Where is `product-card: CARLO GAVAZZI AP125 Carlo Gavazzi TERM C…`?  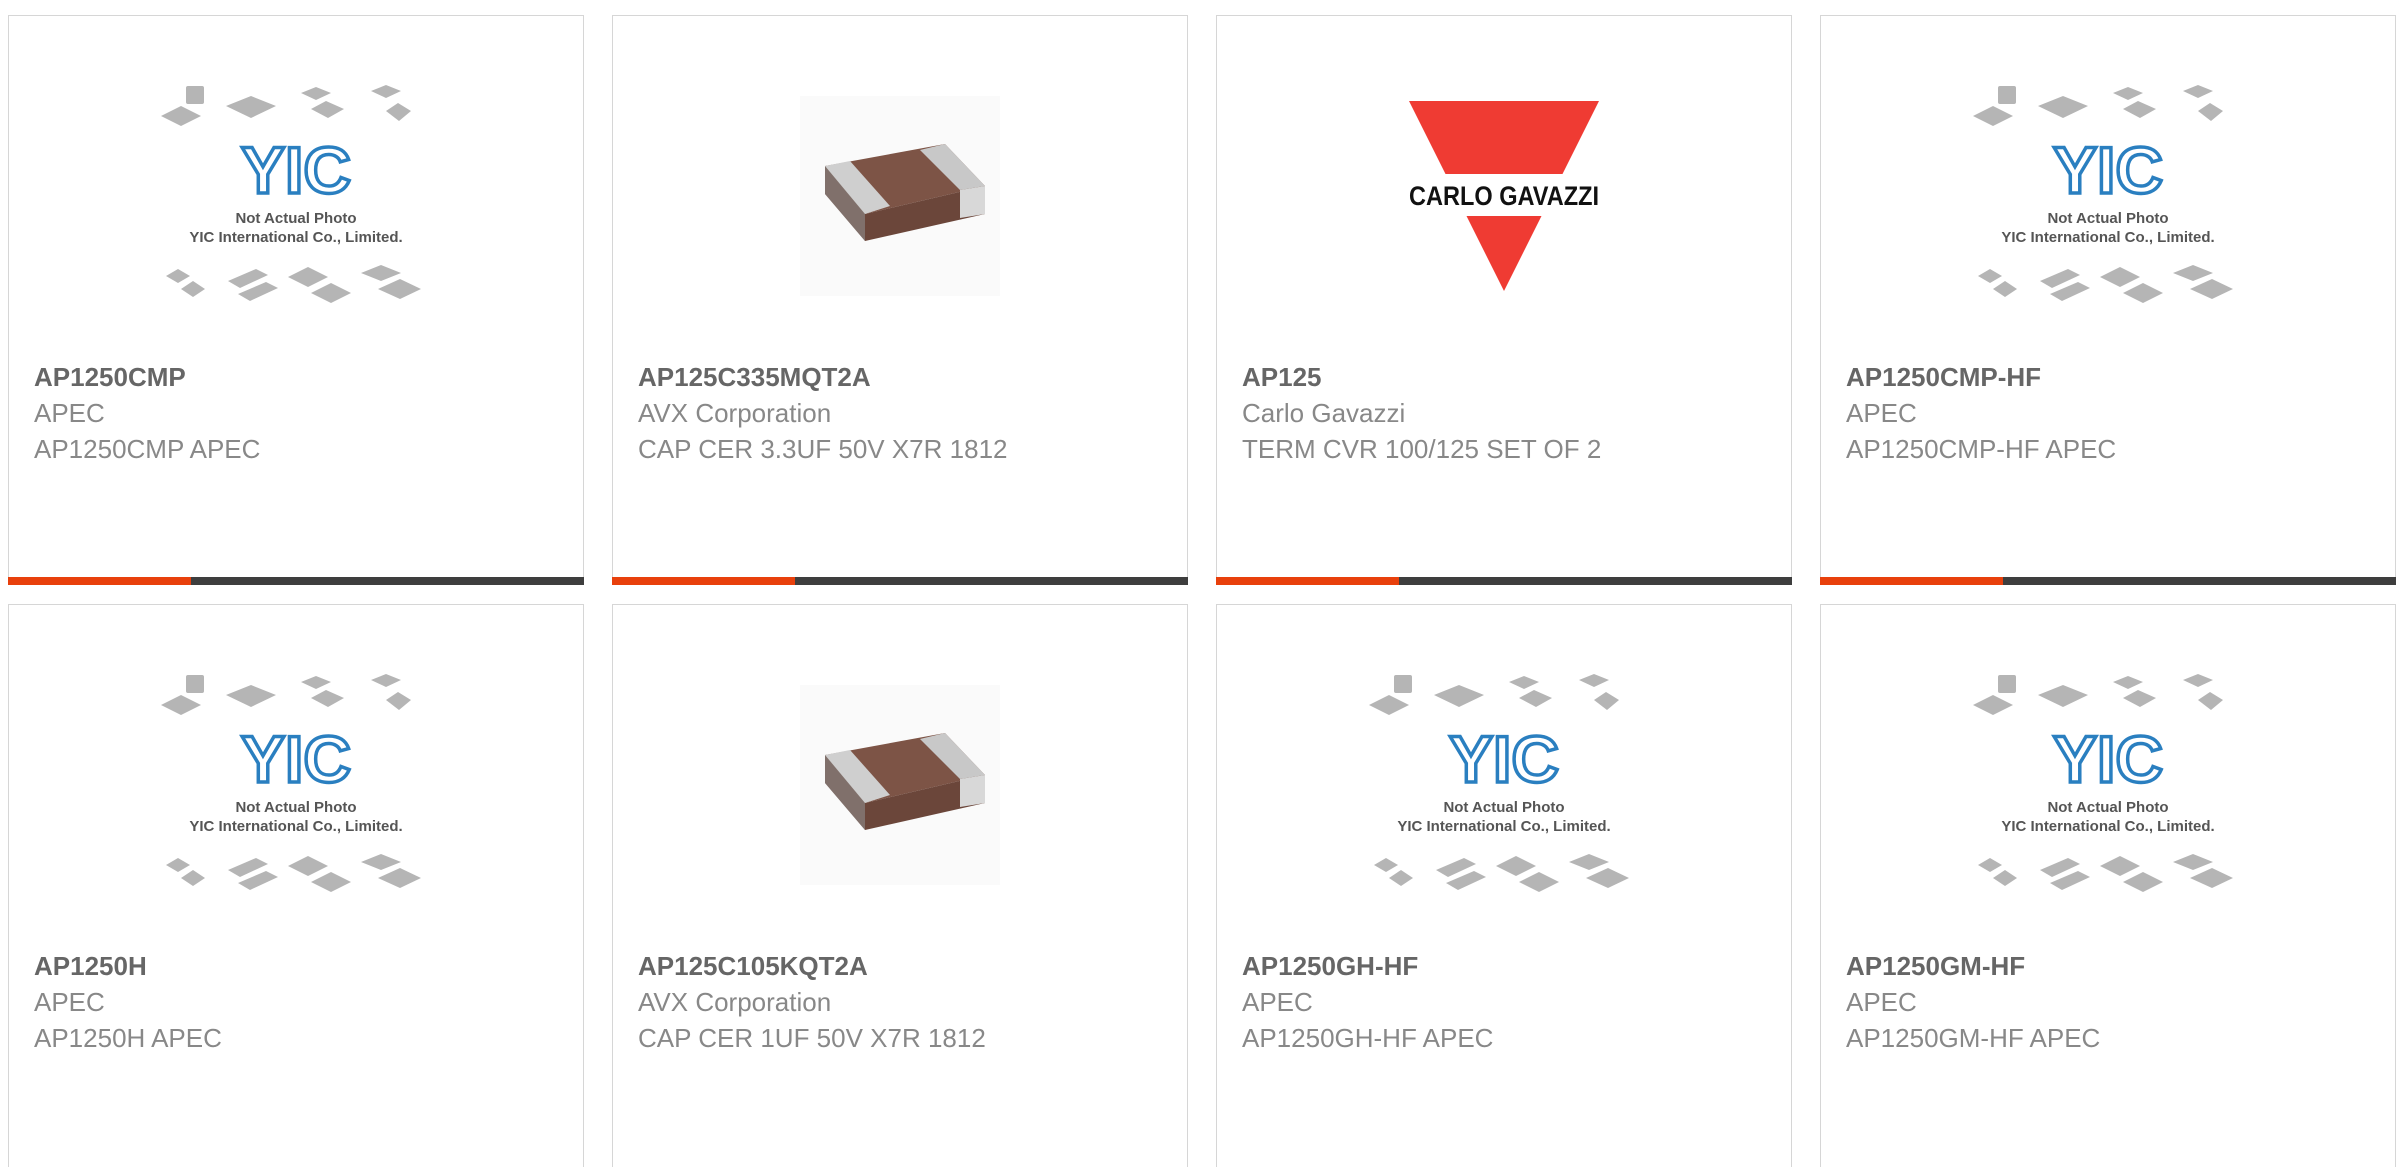 product-card: CARLO GAVAZZI AP125 Carlo Gavazzi TERM C… is located at coordinates (1504, 300).